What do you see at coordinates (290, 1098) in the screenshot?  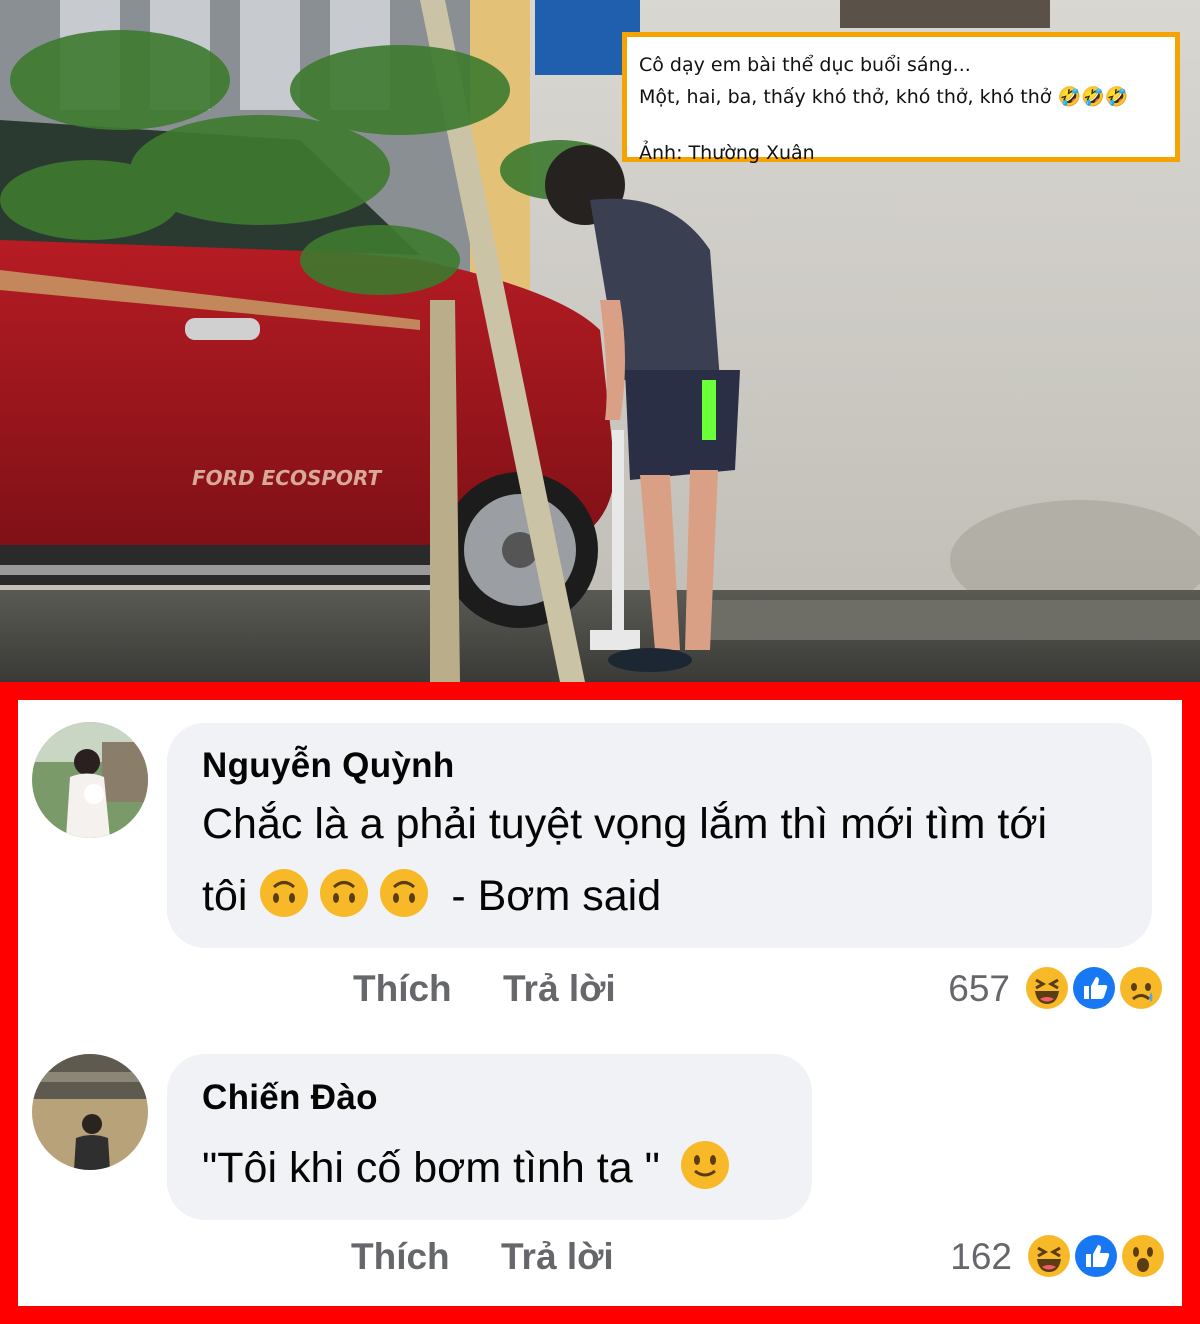 I see `comment-author: Chiến Đào` at bounding box center [290, 1098].